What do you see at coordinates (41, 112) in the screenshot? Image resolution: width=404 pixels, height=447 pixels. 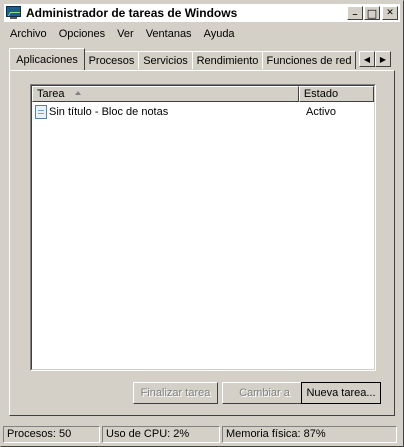 I see `notepad-icon` at bounding box center [41, 112].